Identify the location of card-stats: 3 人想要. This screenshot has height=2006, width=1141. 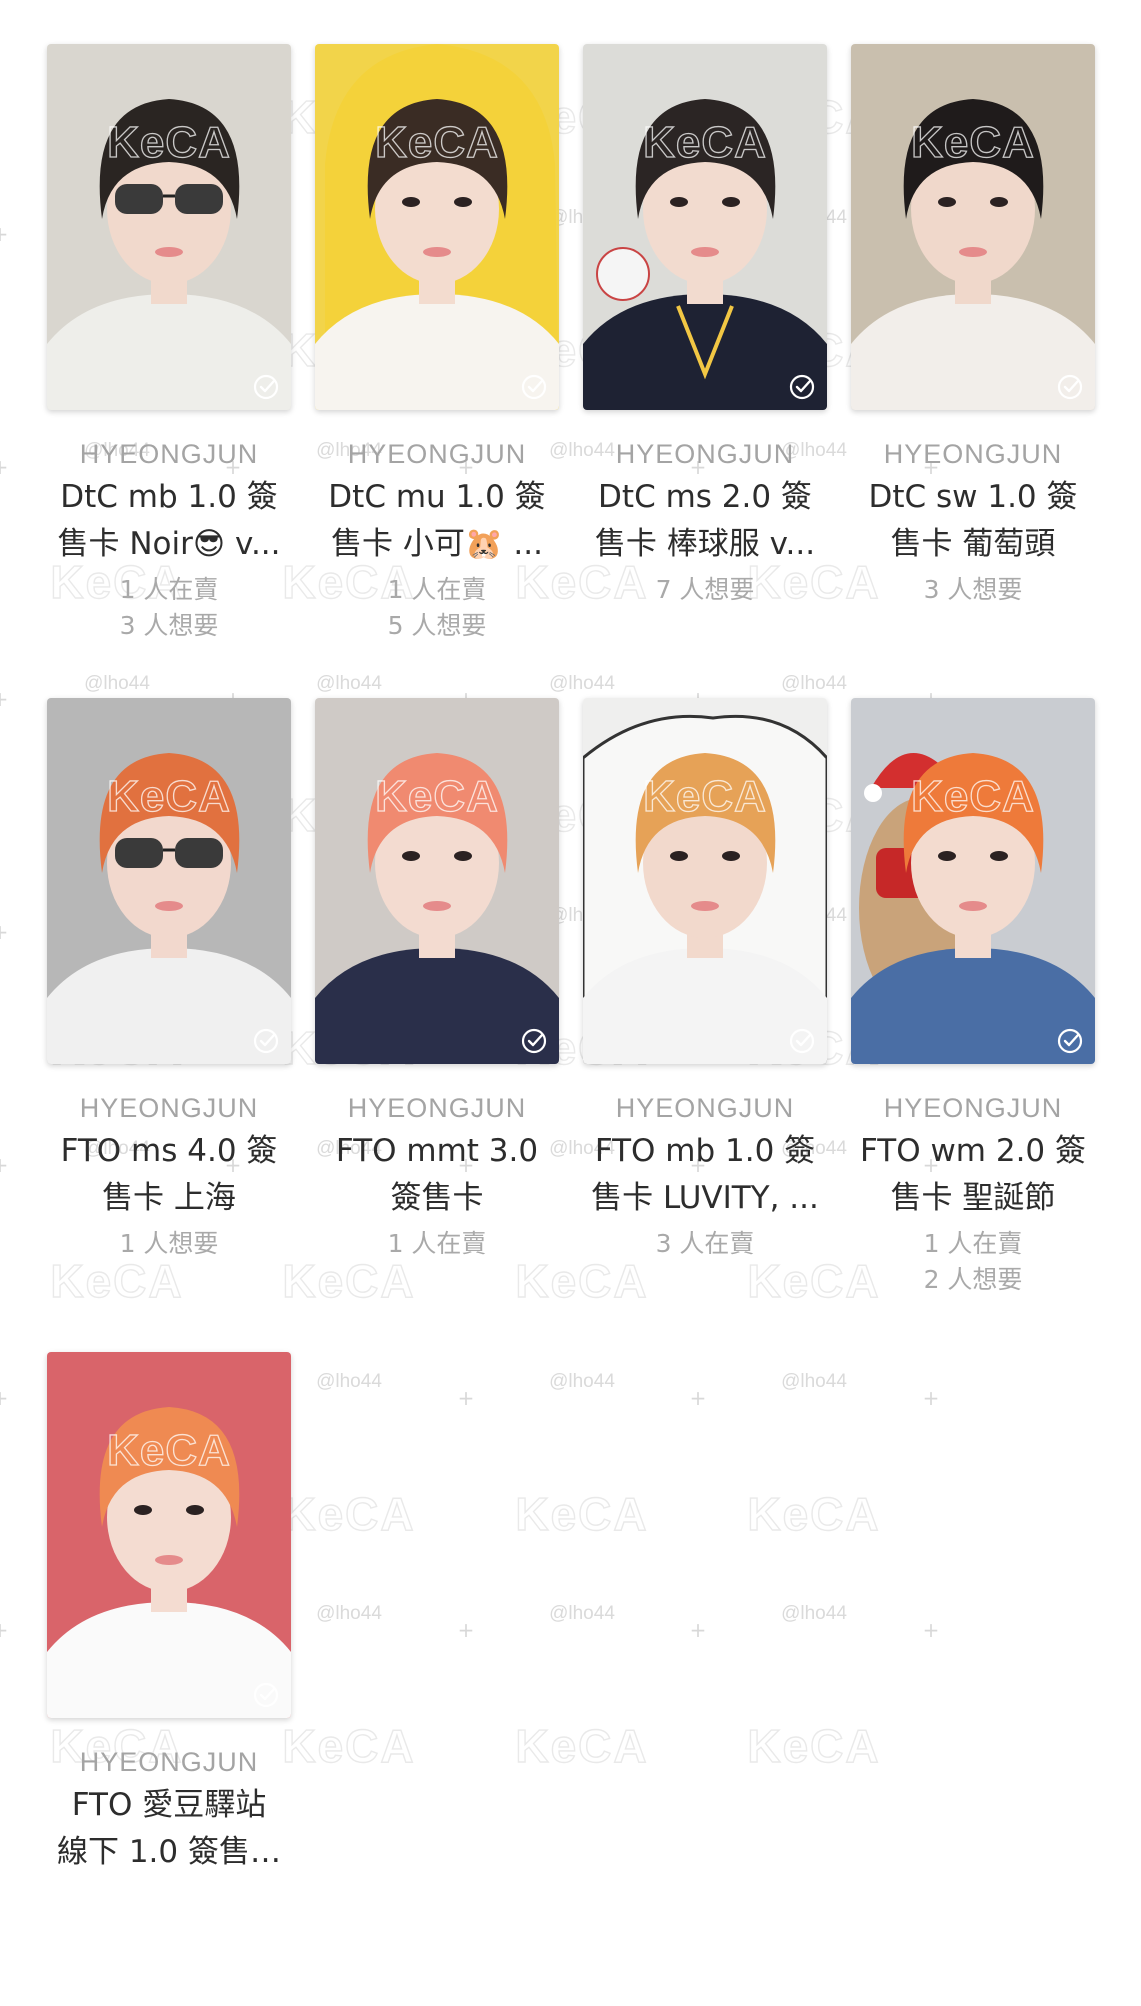
(973, 590).